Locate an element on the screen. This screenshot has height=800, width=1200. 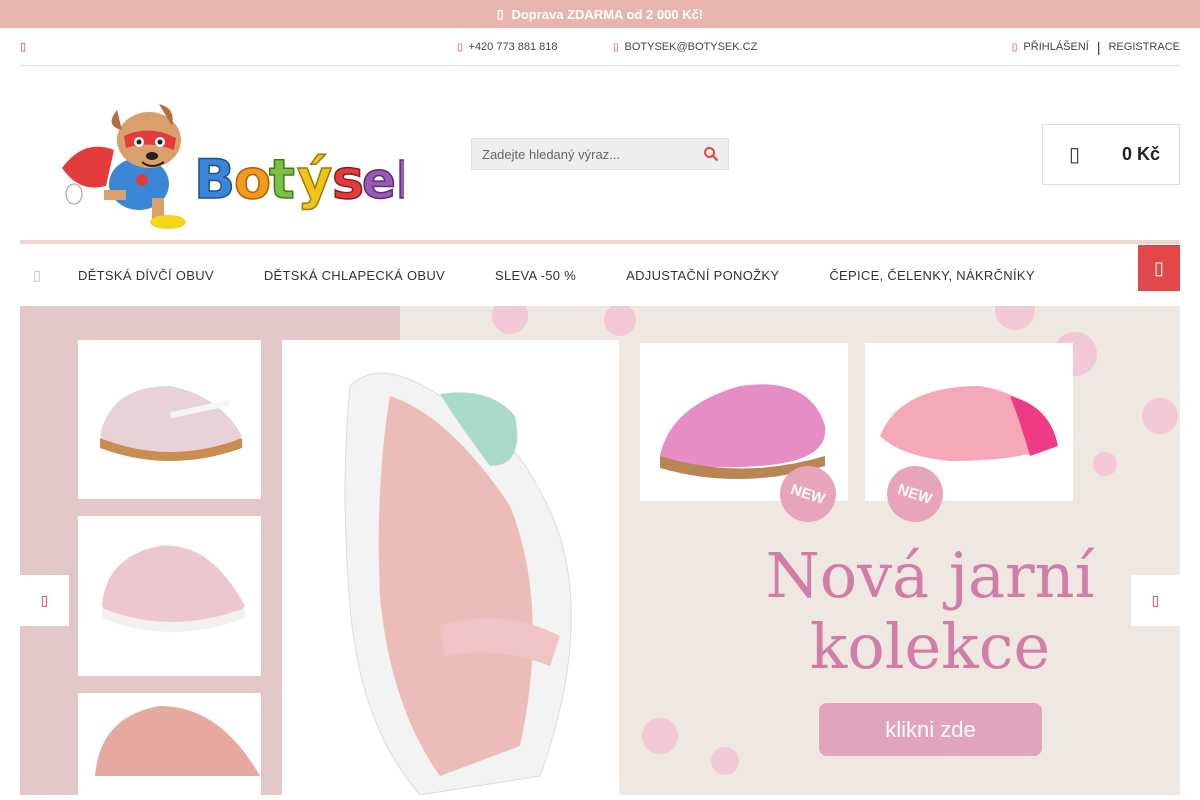
login-link: PŘIHLÁŠENÍ is located at coordinates (1055, 47).